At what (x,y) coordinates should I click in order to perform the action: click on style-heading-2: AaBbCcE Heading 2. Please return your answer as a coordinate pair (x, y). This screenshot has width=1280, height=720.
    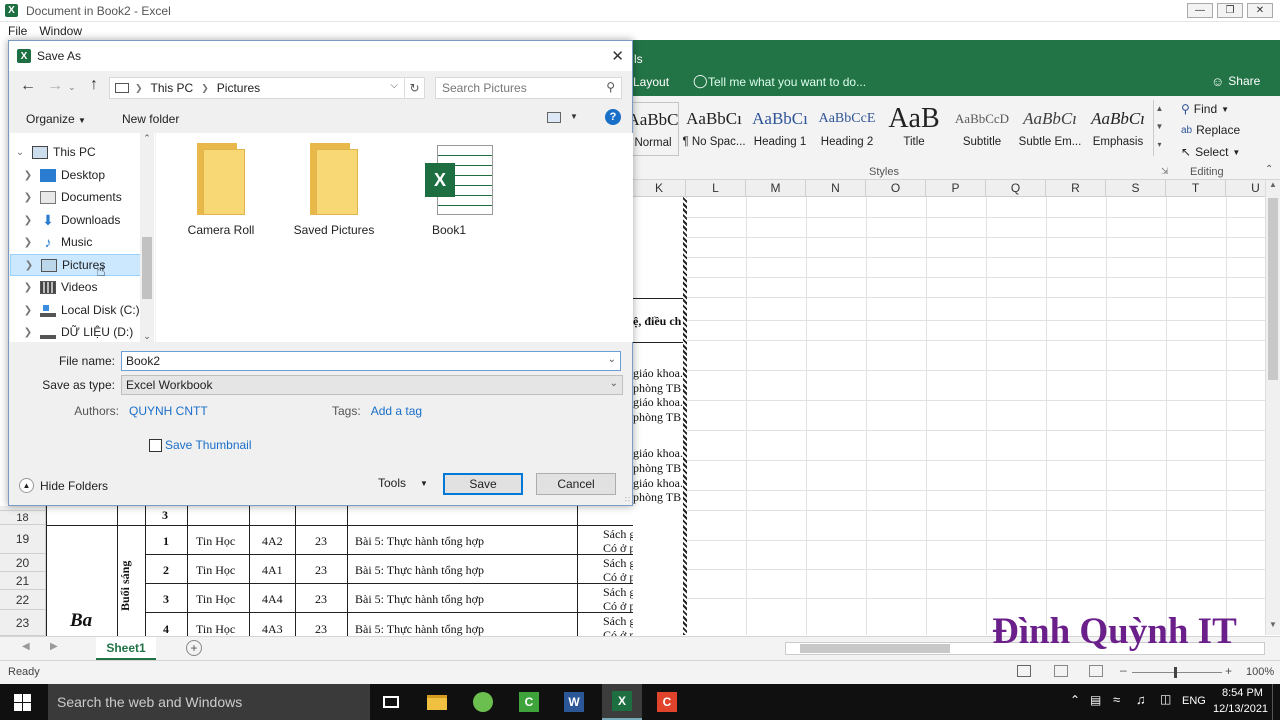
    Looking at the image, I should click on (847, 129).